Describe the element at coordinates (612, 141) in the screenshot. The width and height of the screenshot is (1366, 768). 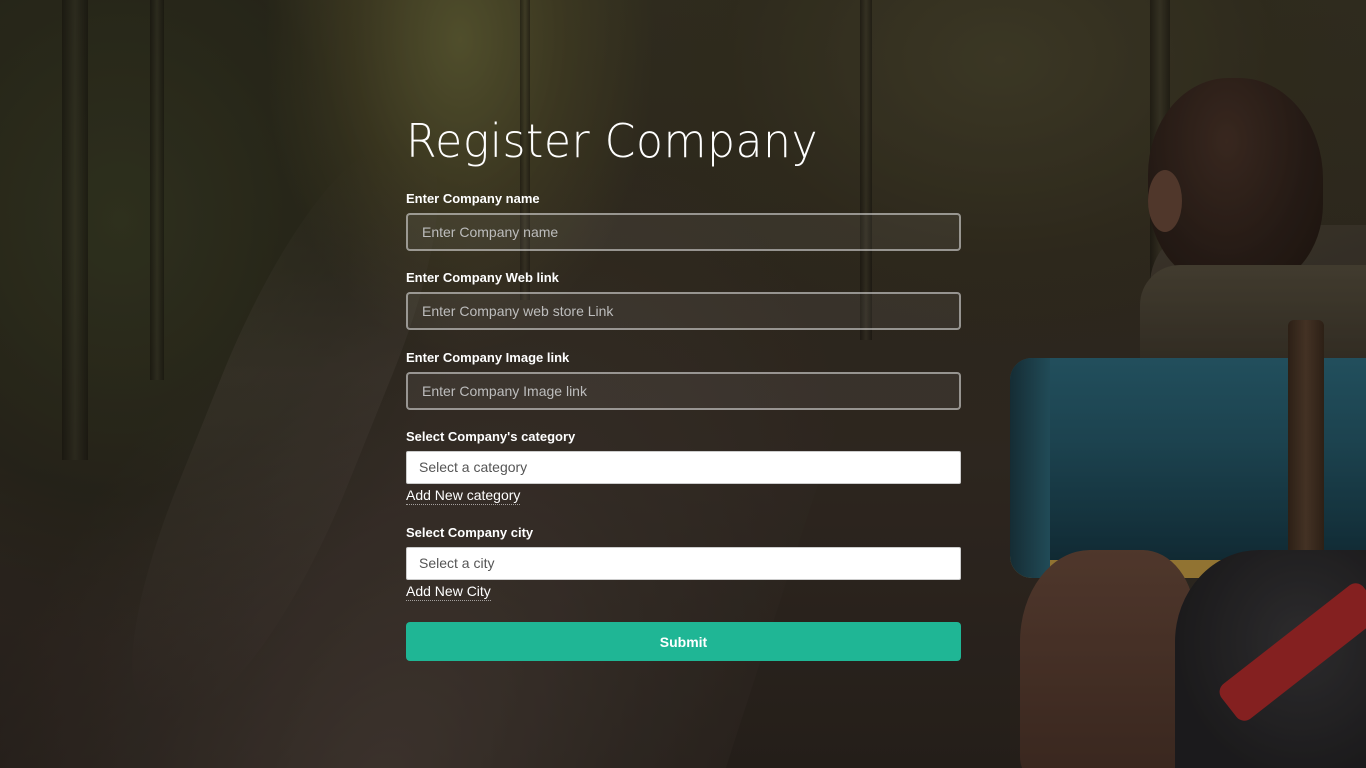
I see `page-title: Register Company` at that location.